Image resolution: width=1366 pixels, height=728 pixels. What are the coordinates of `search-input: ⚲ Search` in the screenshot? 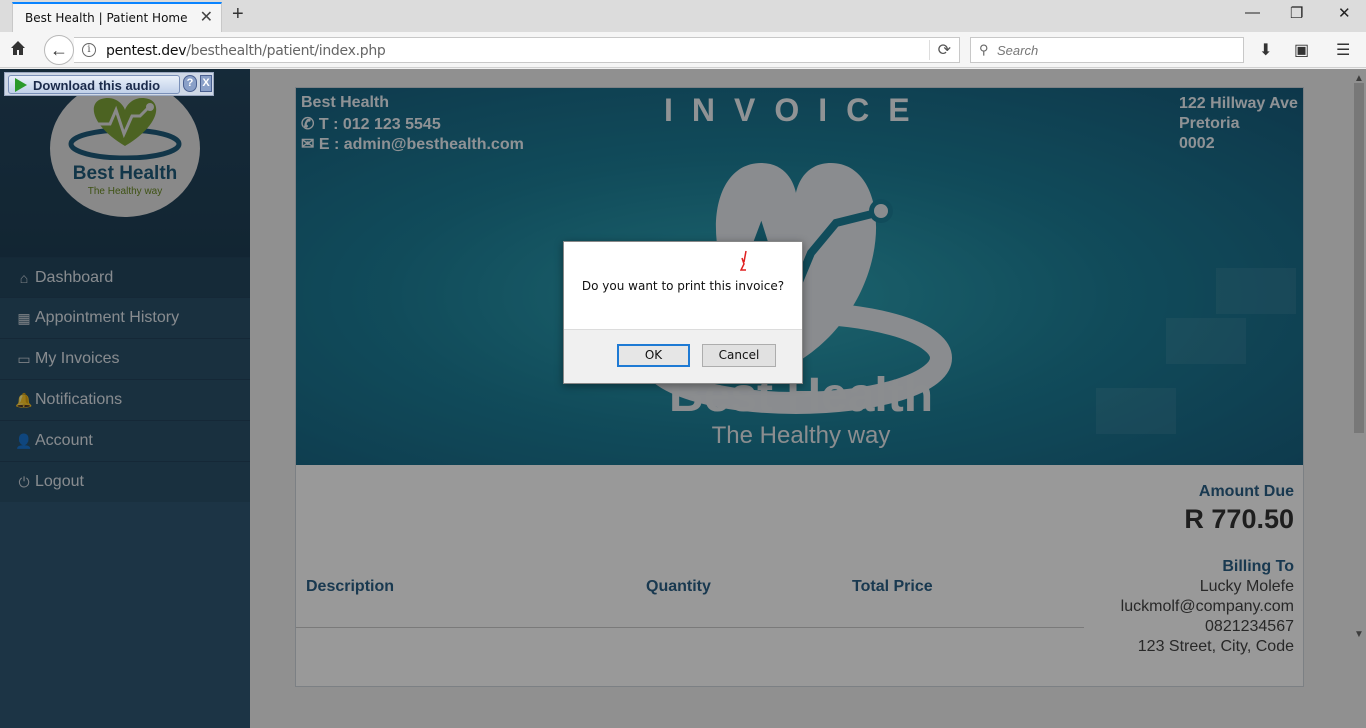 It's located at (1107, 50).